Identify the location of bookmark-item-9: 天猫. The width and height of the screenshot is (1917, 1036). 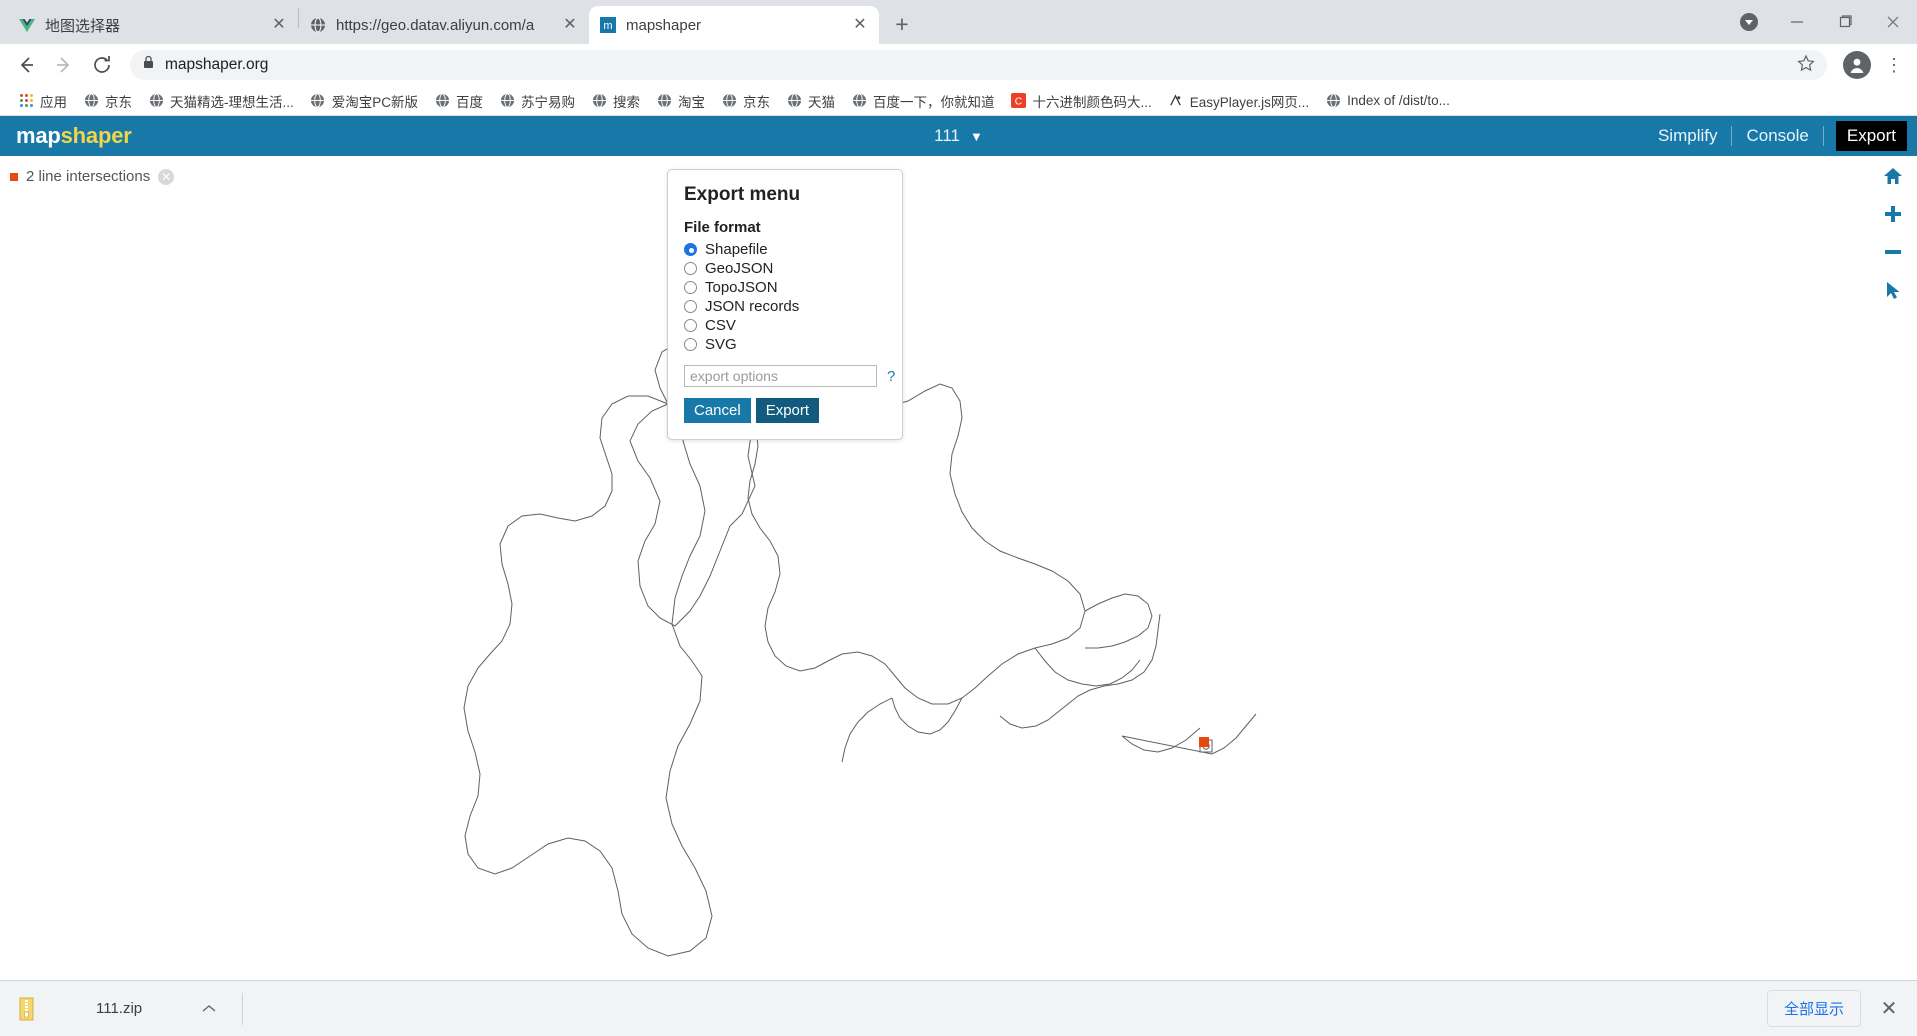
(810, 101).